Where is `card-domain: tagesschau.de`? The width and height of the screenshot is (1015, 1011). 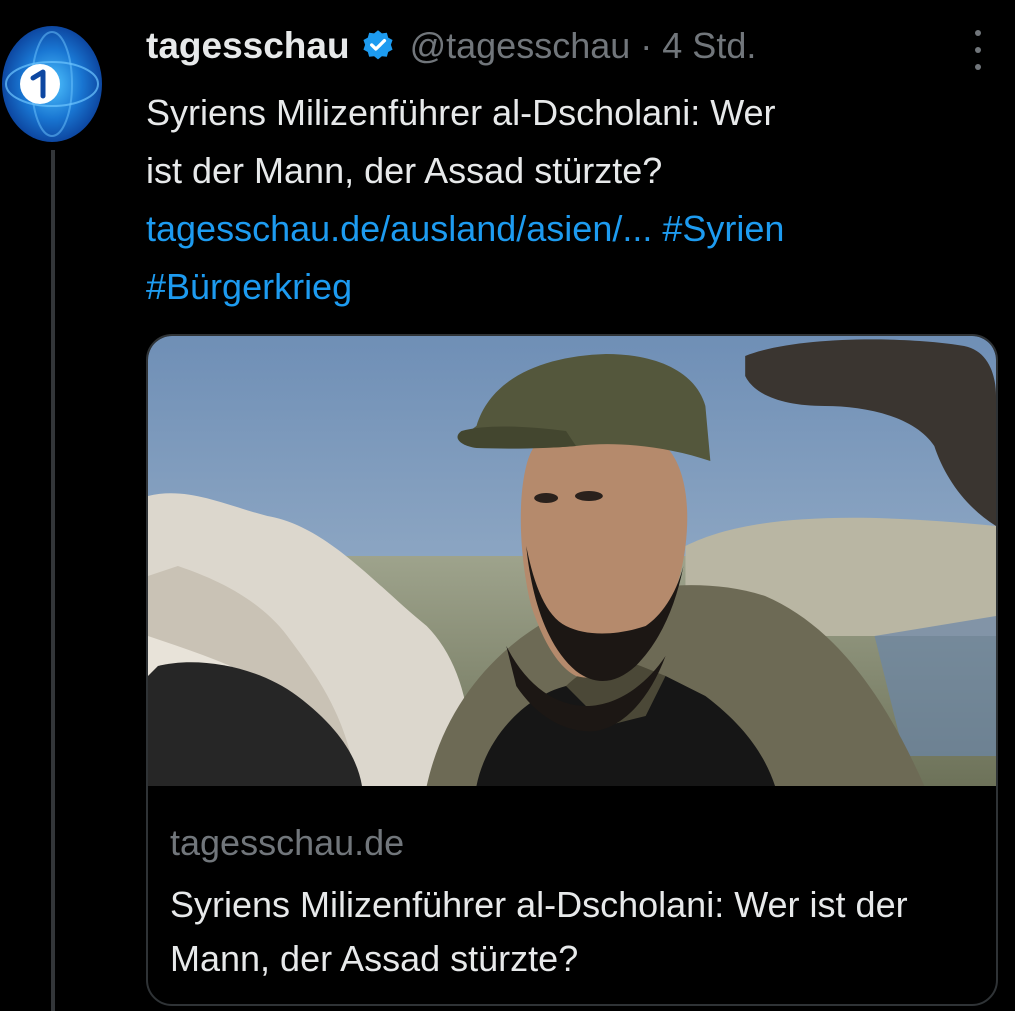
card-domain: tagesschau.de is located at coordinates (287, 842).